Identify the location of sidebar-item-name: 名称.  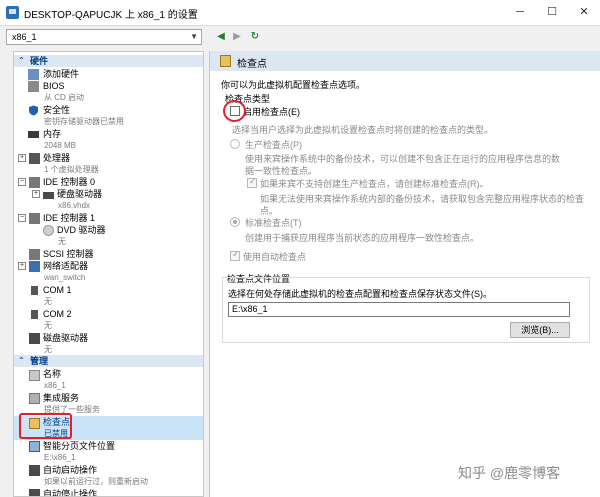
(52, 374).